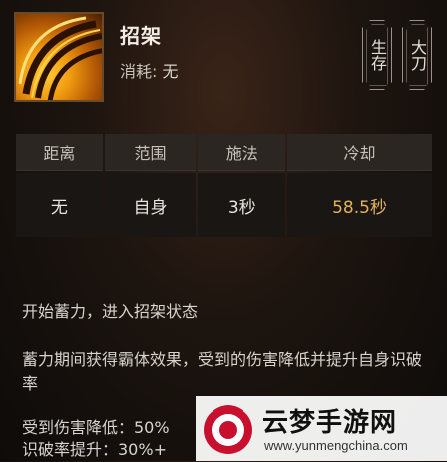 The height and width of the screenshot is (462, 447). I want to click on tag-label: 生存, so click(377, 55).